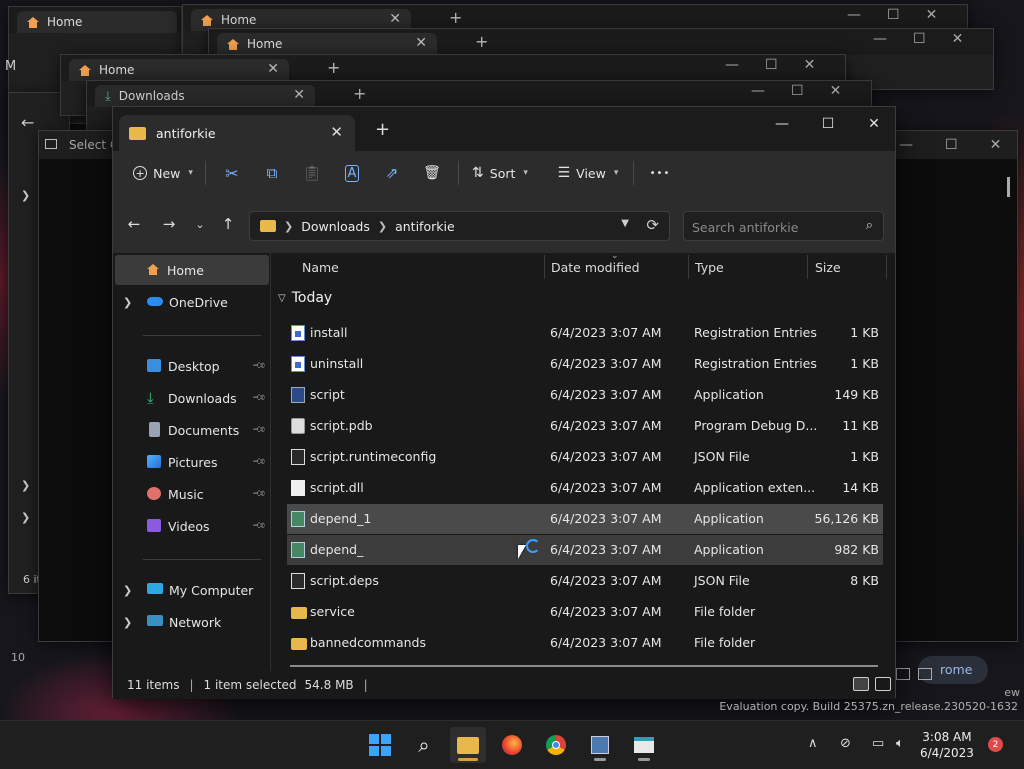 The image size is (1024, 769). Describe the element at coordinates (588, 173) in the screenshot. I see `view-button: ☰ View ▾` at that location.